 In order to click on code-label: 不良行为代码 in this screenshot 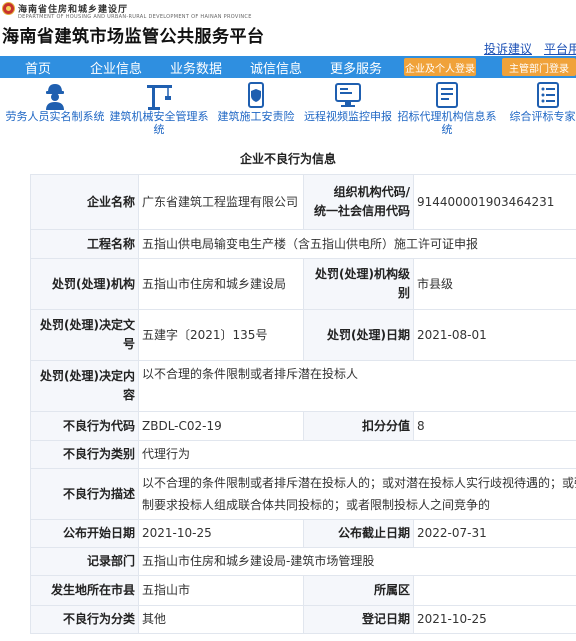, I will do `click(84, 426)`.